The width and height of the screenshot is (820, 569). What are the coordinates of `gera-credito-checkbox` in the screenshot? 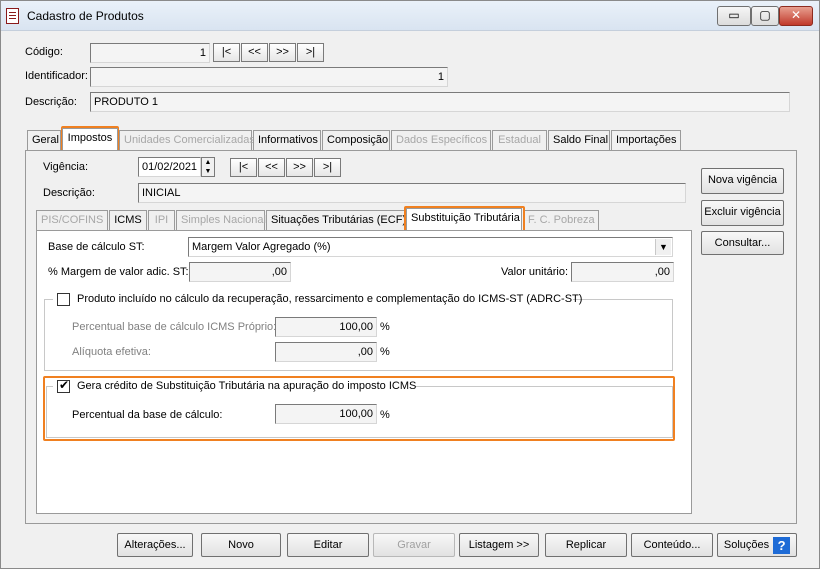 It's located at (63, 385).